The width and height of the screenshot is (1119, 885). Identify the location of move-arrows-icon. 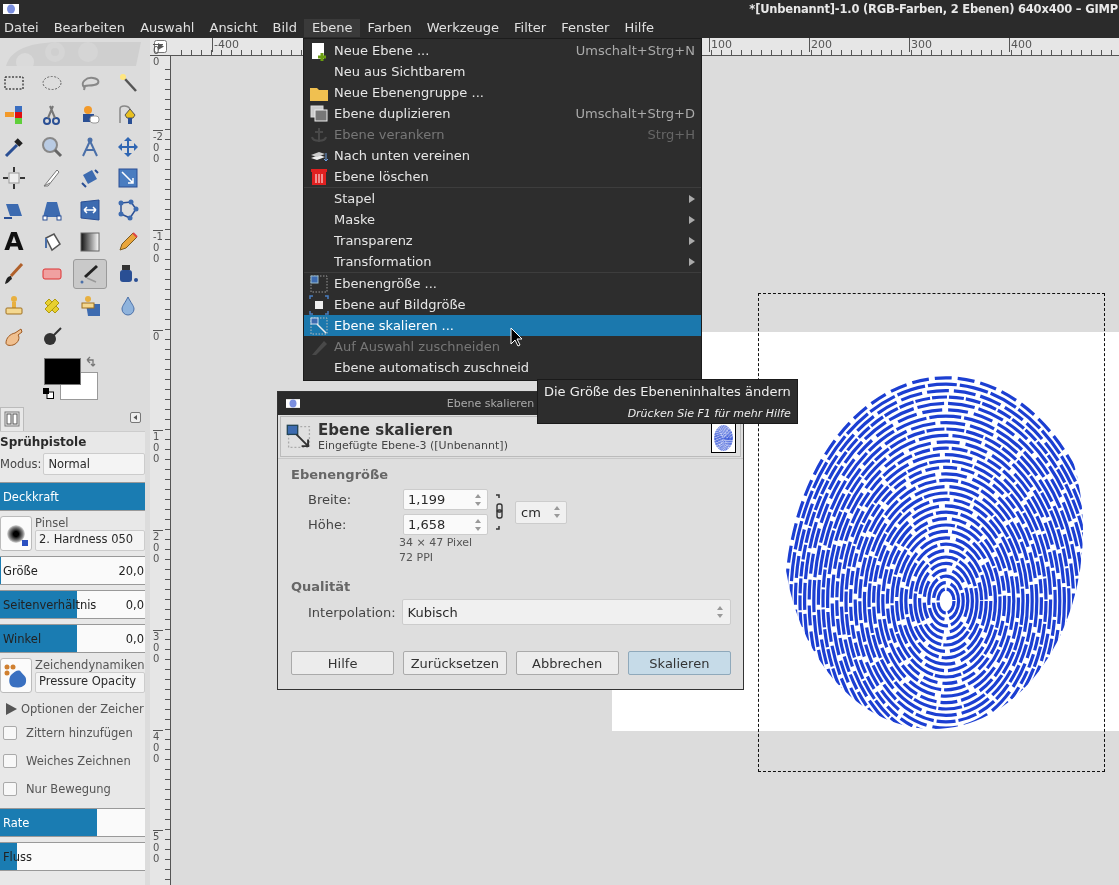
(128, 146).